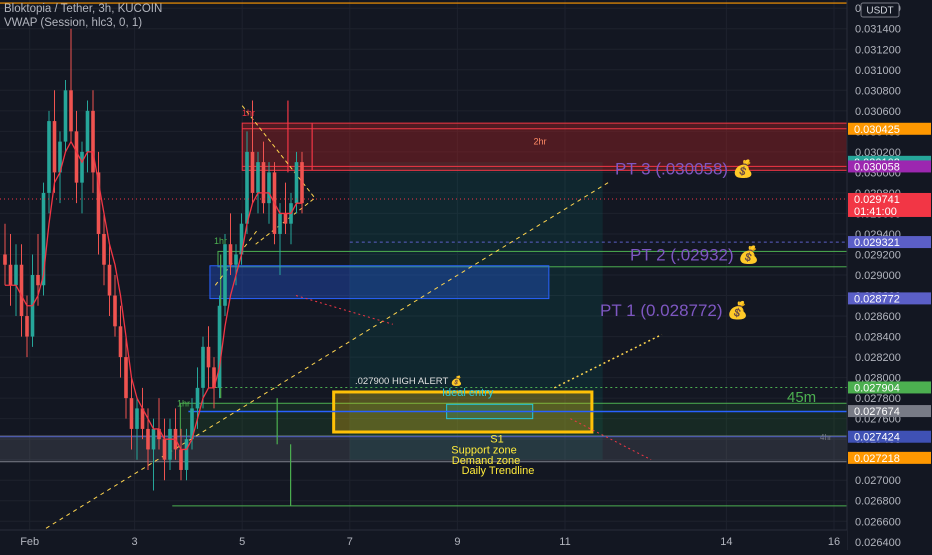 The image size is (932, 555). Describe the element at coordinates (878, 276) in the screenshot. I see `price-tick-label: 0.029000` at that location.